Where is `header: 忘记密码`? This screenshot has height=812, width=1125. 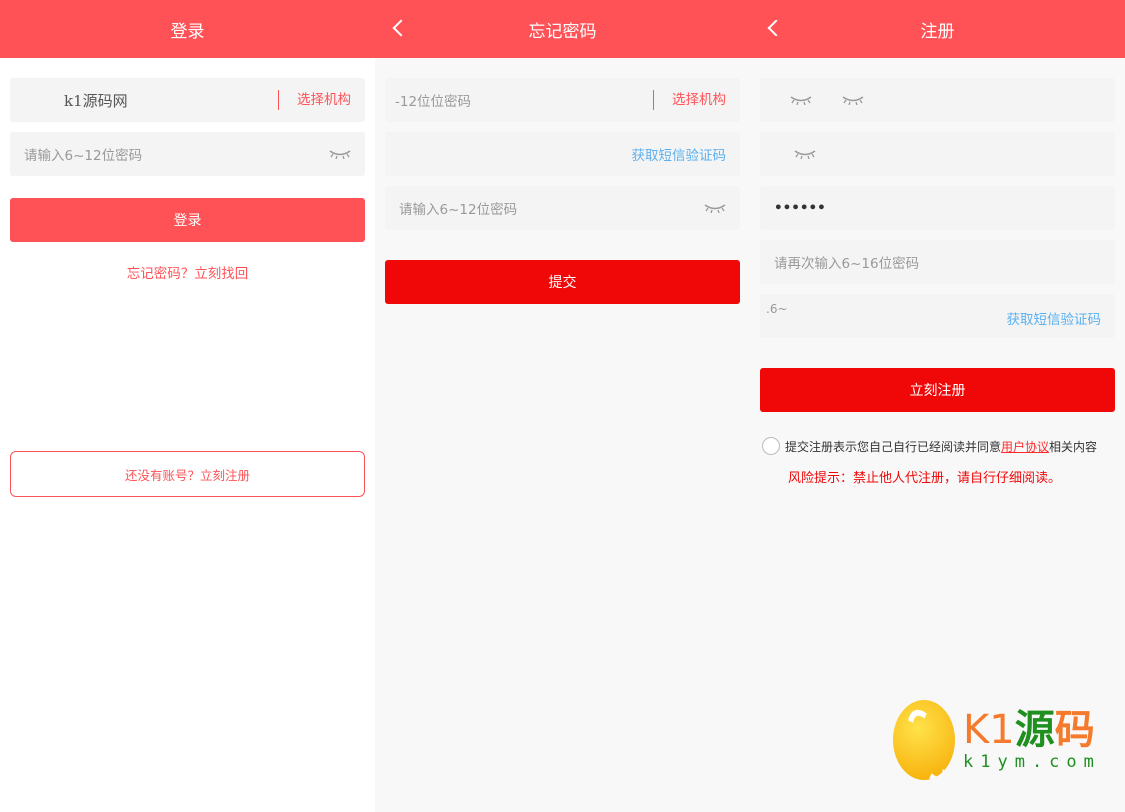 header: 忘记密码 is located at coordinates (562, 29).